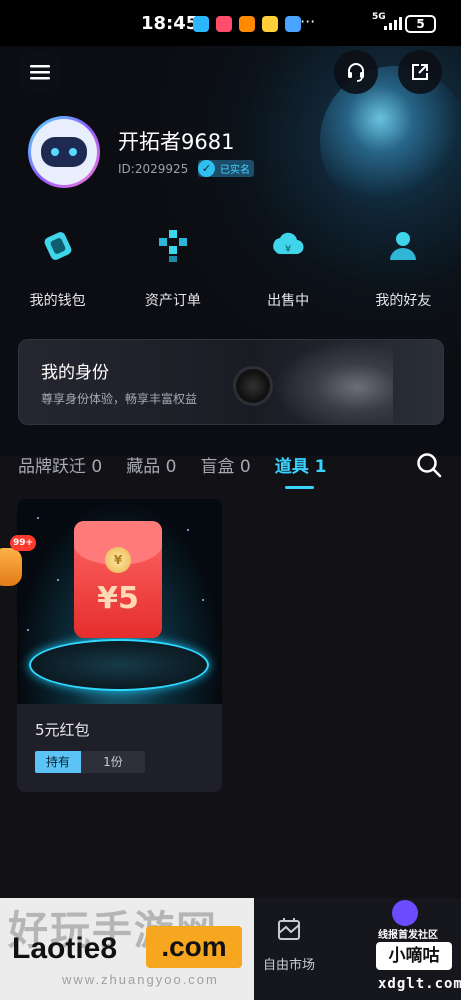 The height and width of the screenshot is (1000, 461). What do you see at coordinates (289, 944) in the screenshot?
I see `nav-free-market: 自由市场` at bounding box center [289, 944].